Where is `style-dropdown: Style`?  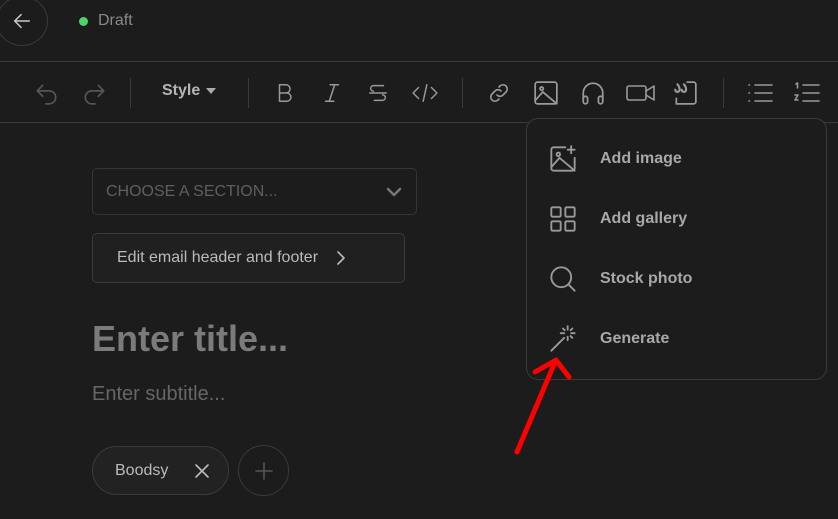 style-dropdown: Style is located at coordinates (189, 91).